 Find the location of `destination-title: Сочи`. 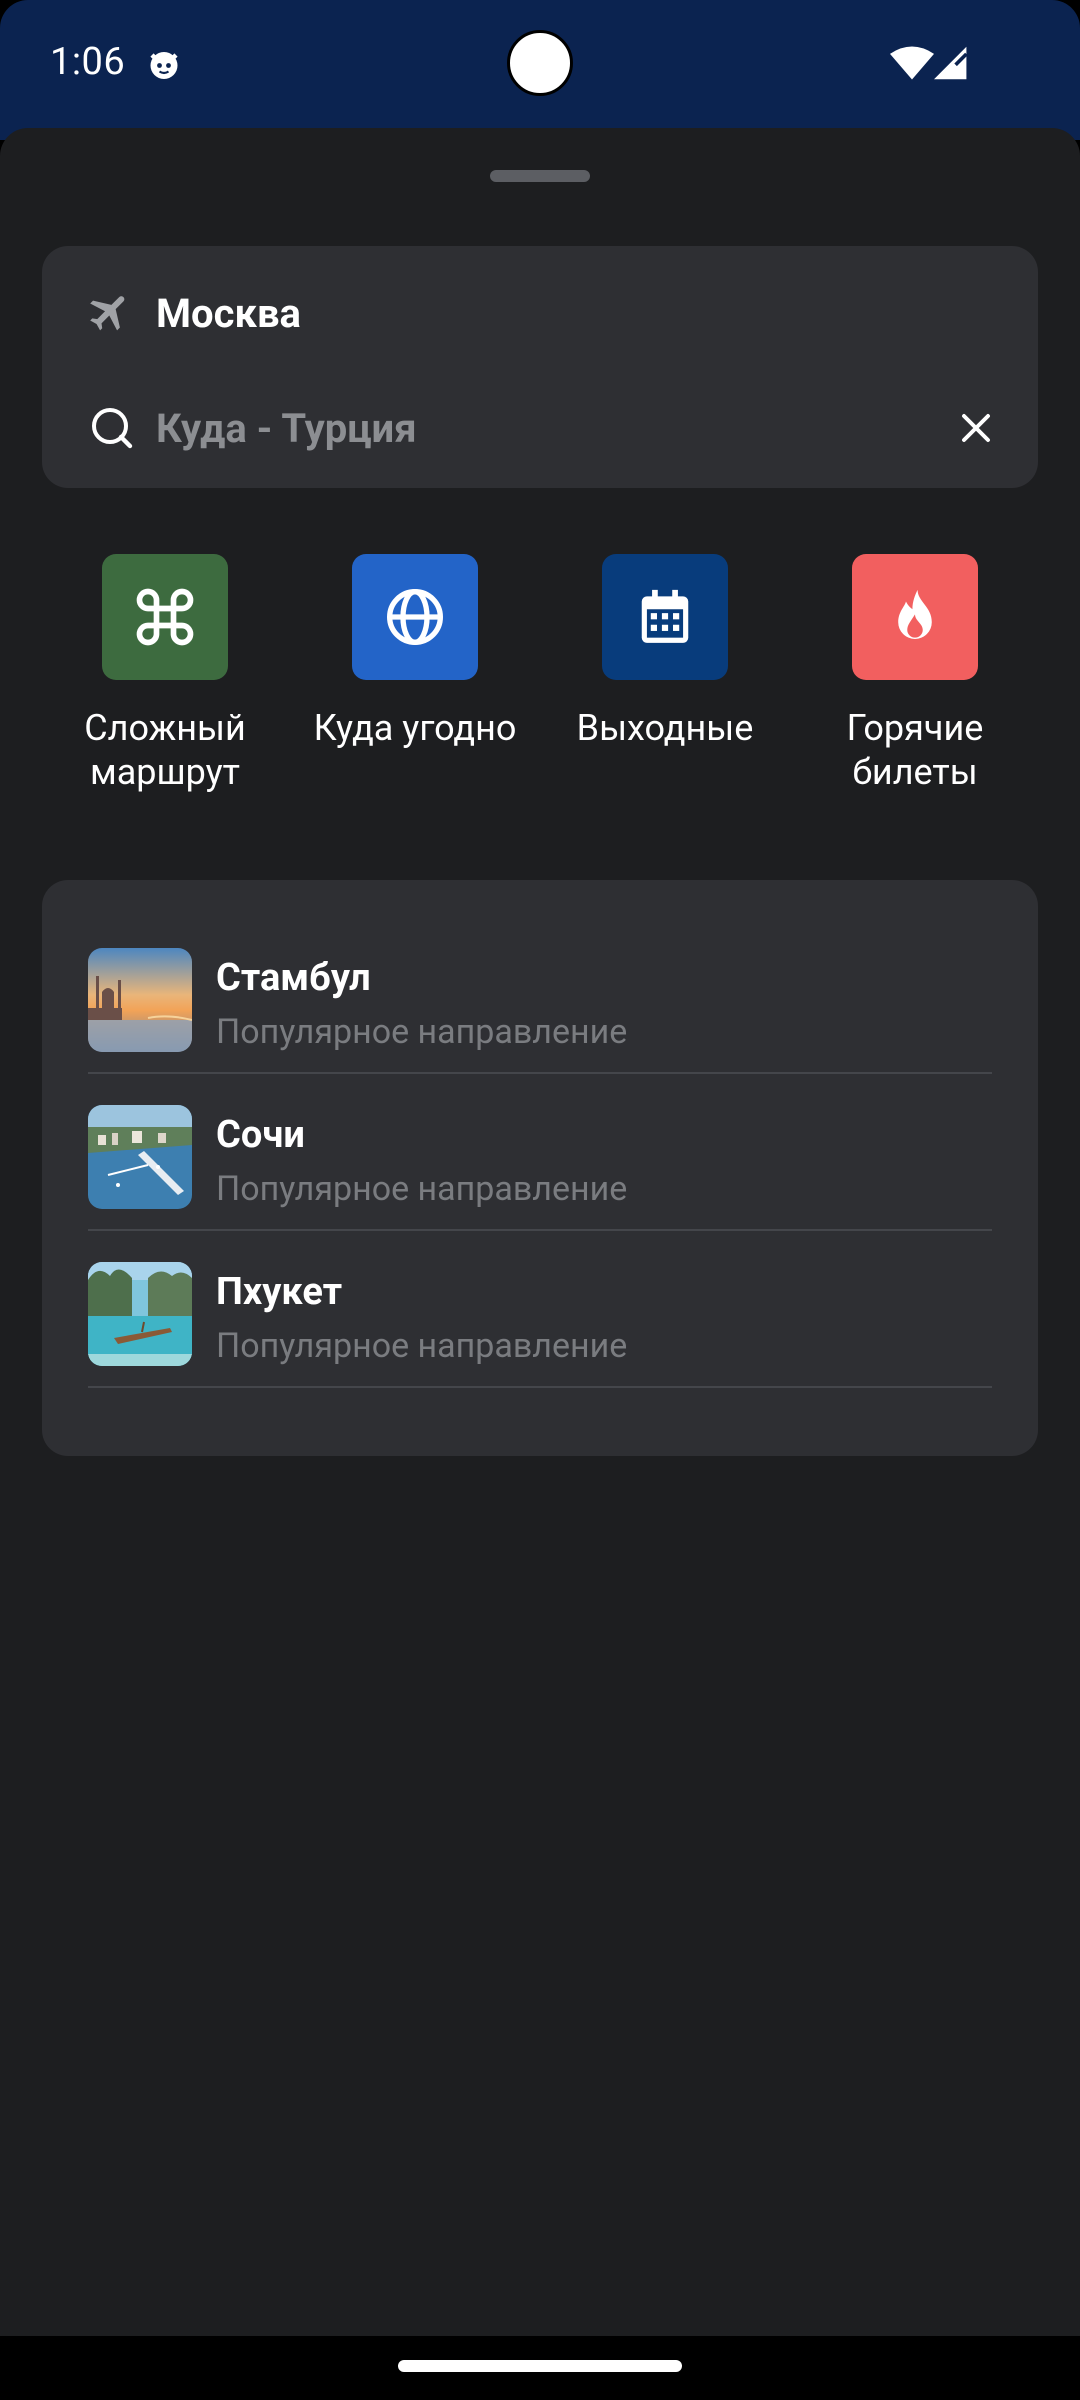

destination-title: Сочи is located at coordinates (260, 1135).